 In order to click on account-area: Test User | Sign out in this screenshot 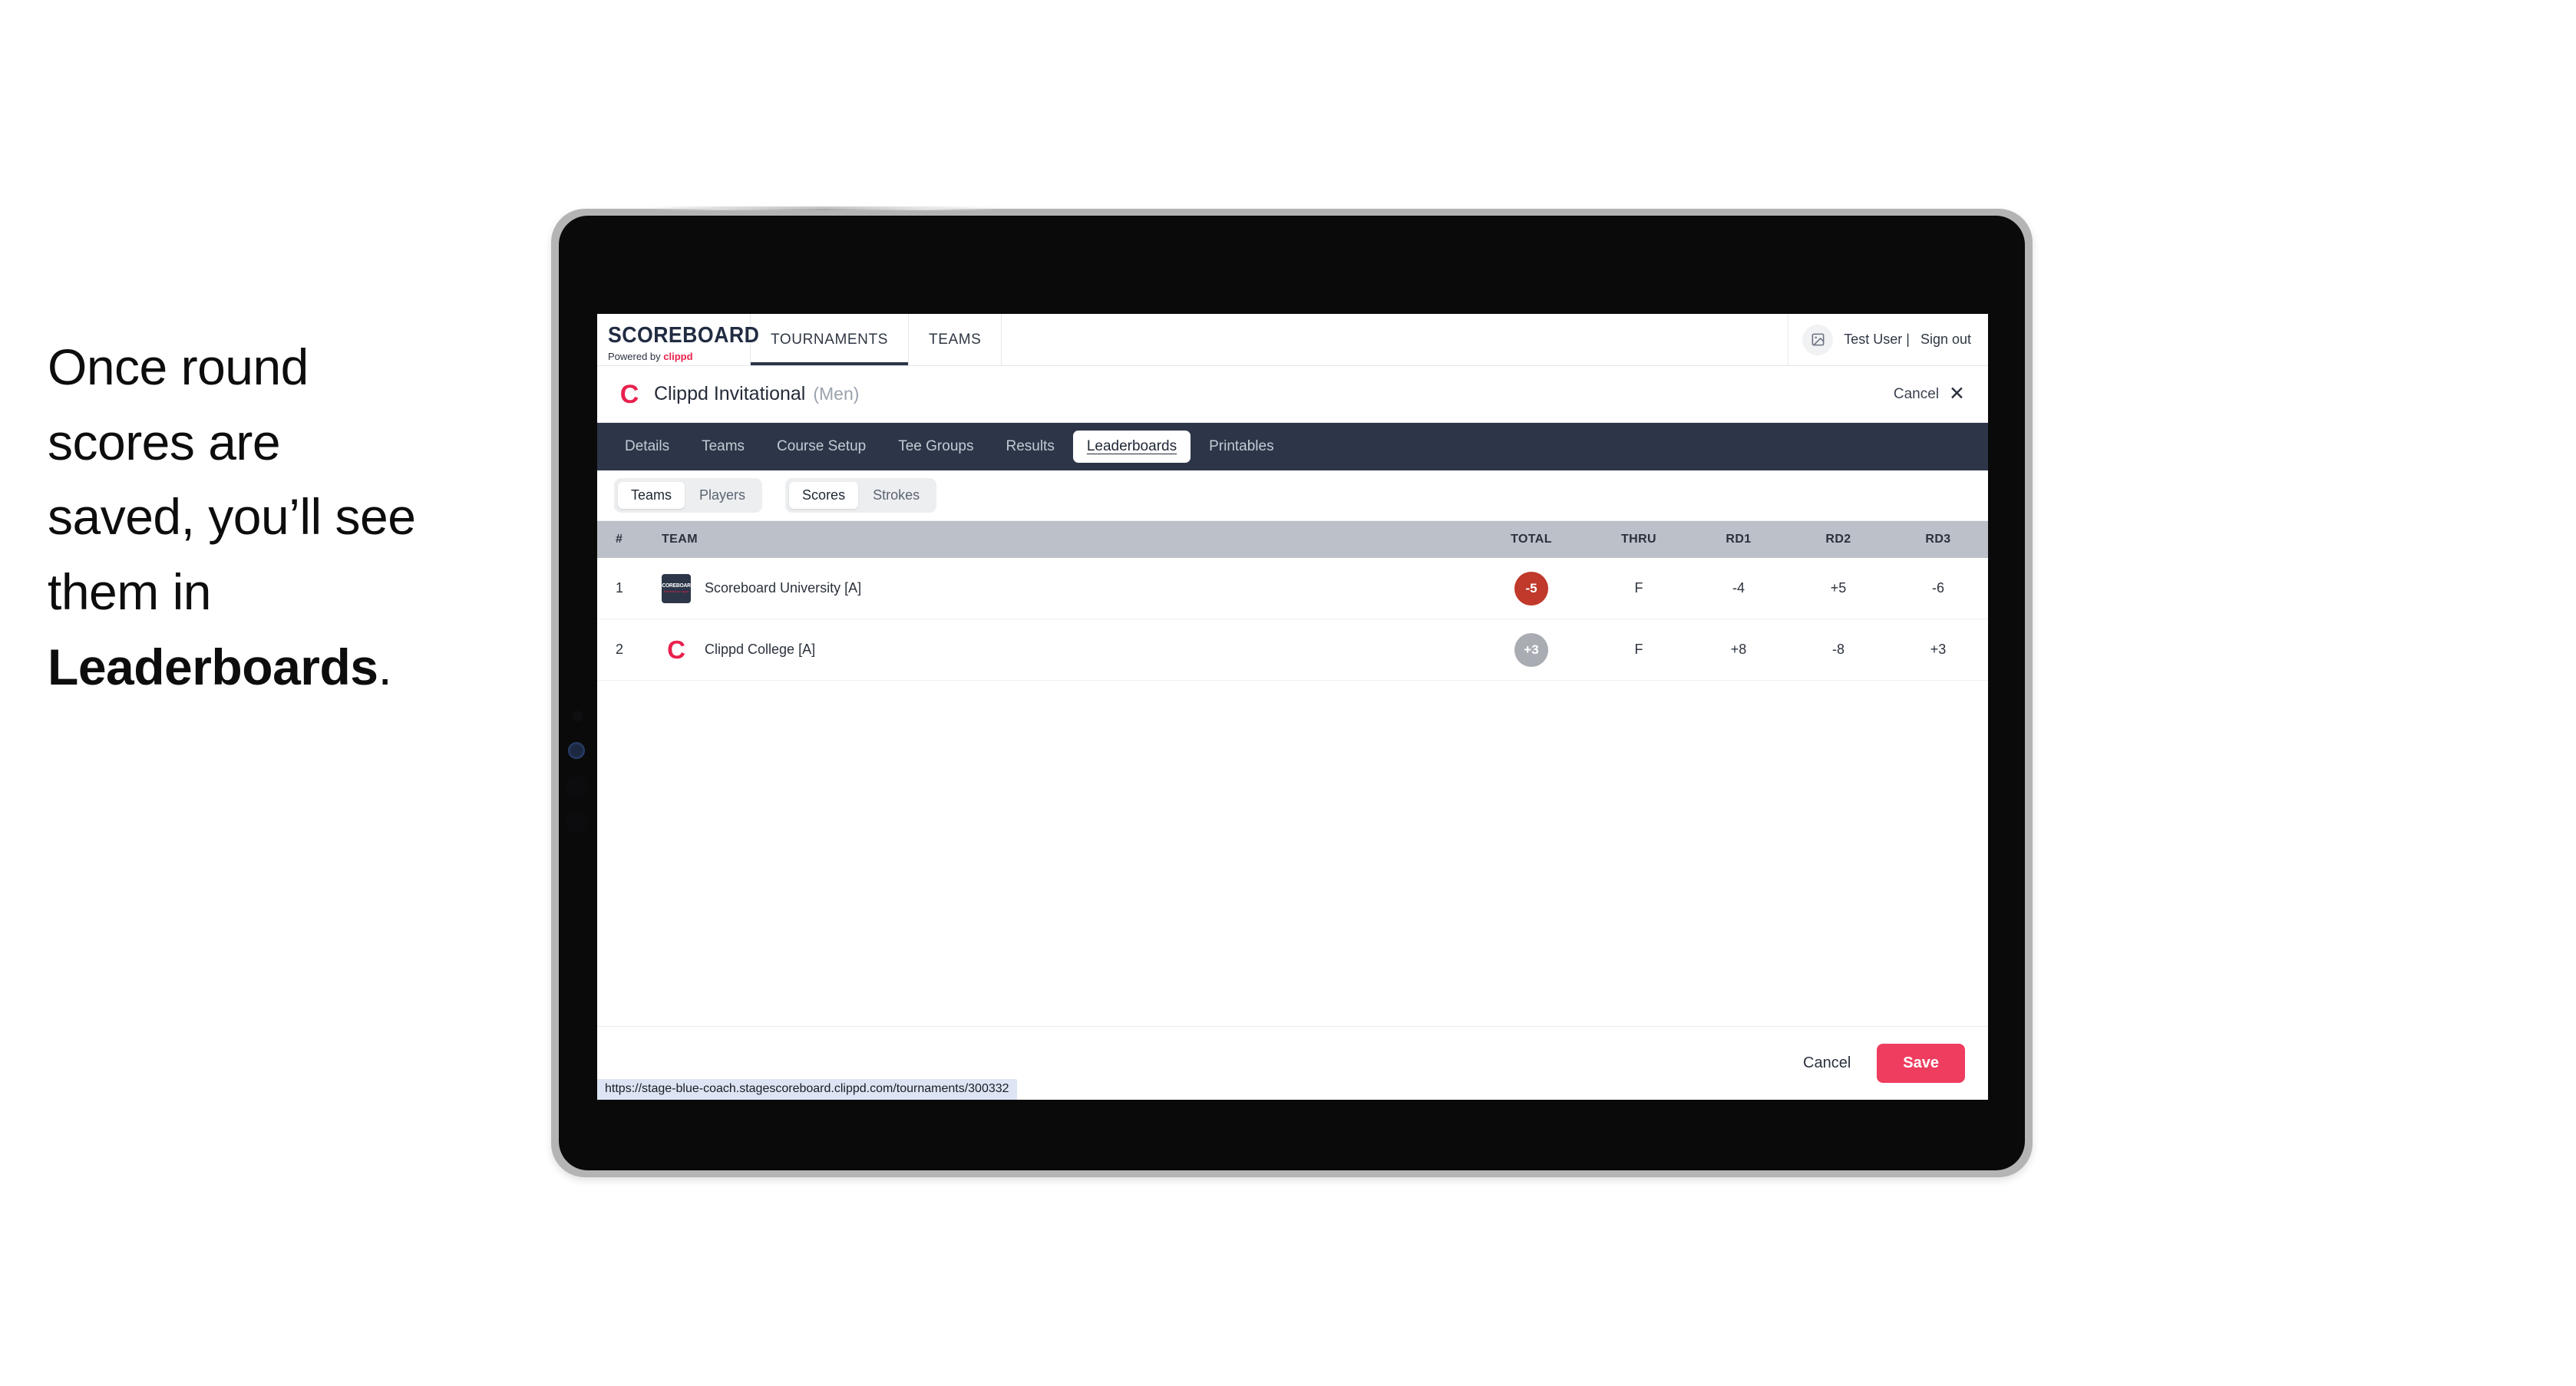, I will do `click(1888, 339)`.